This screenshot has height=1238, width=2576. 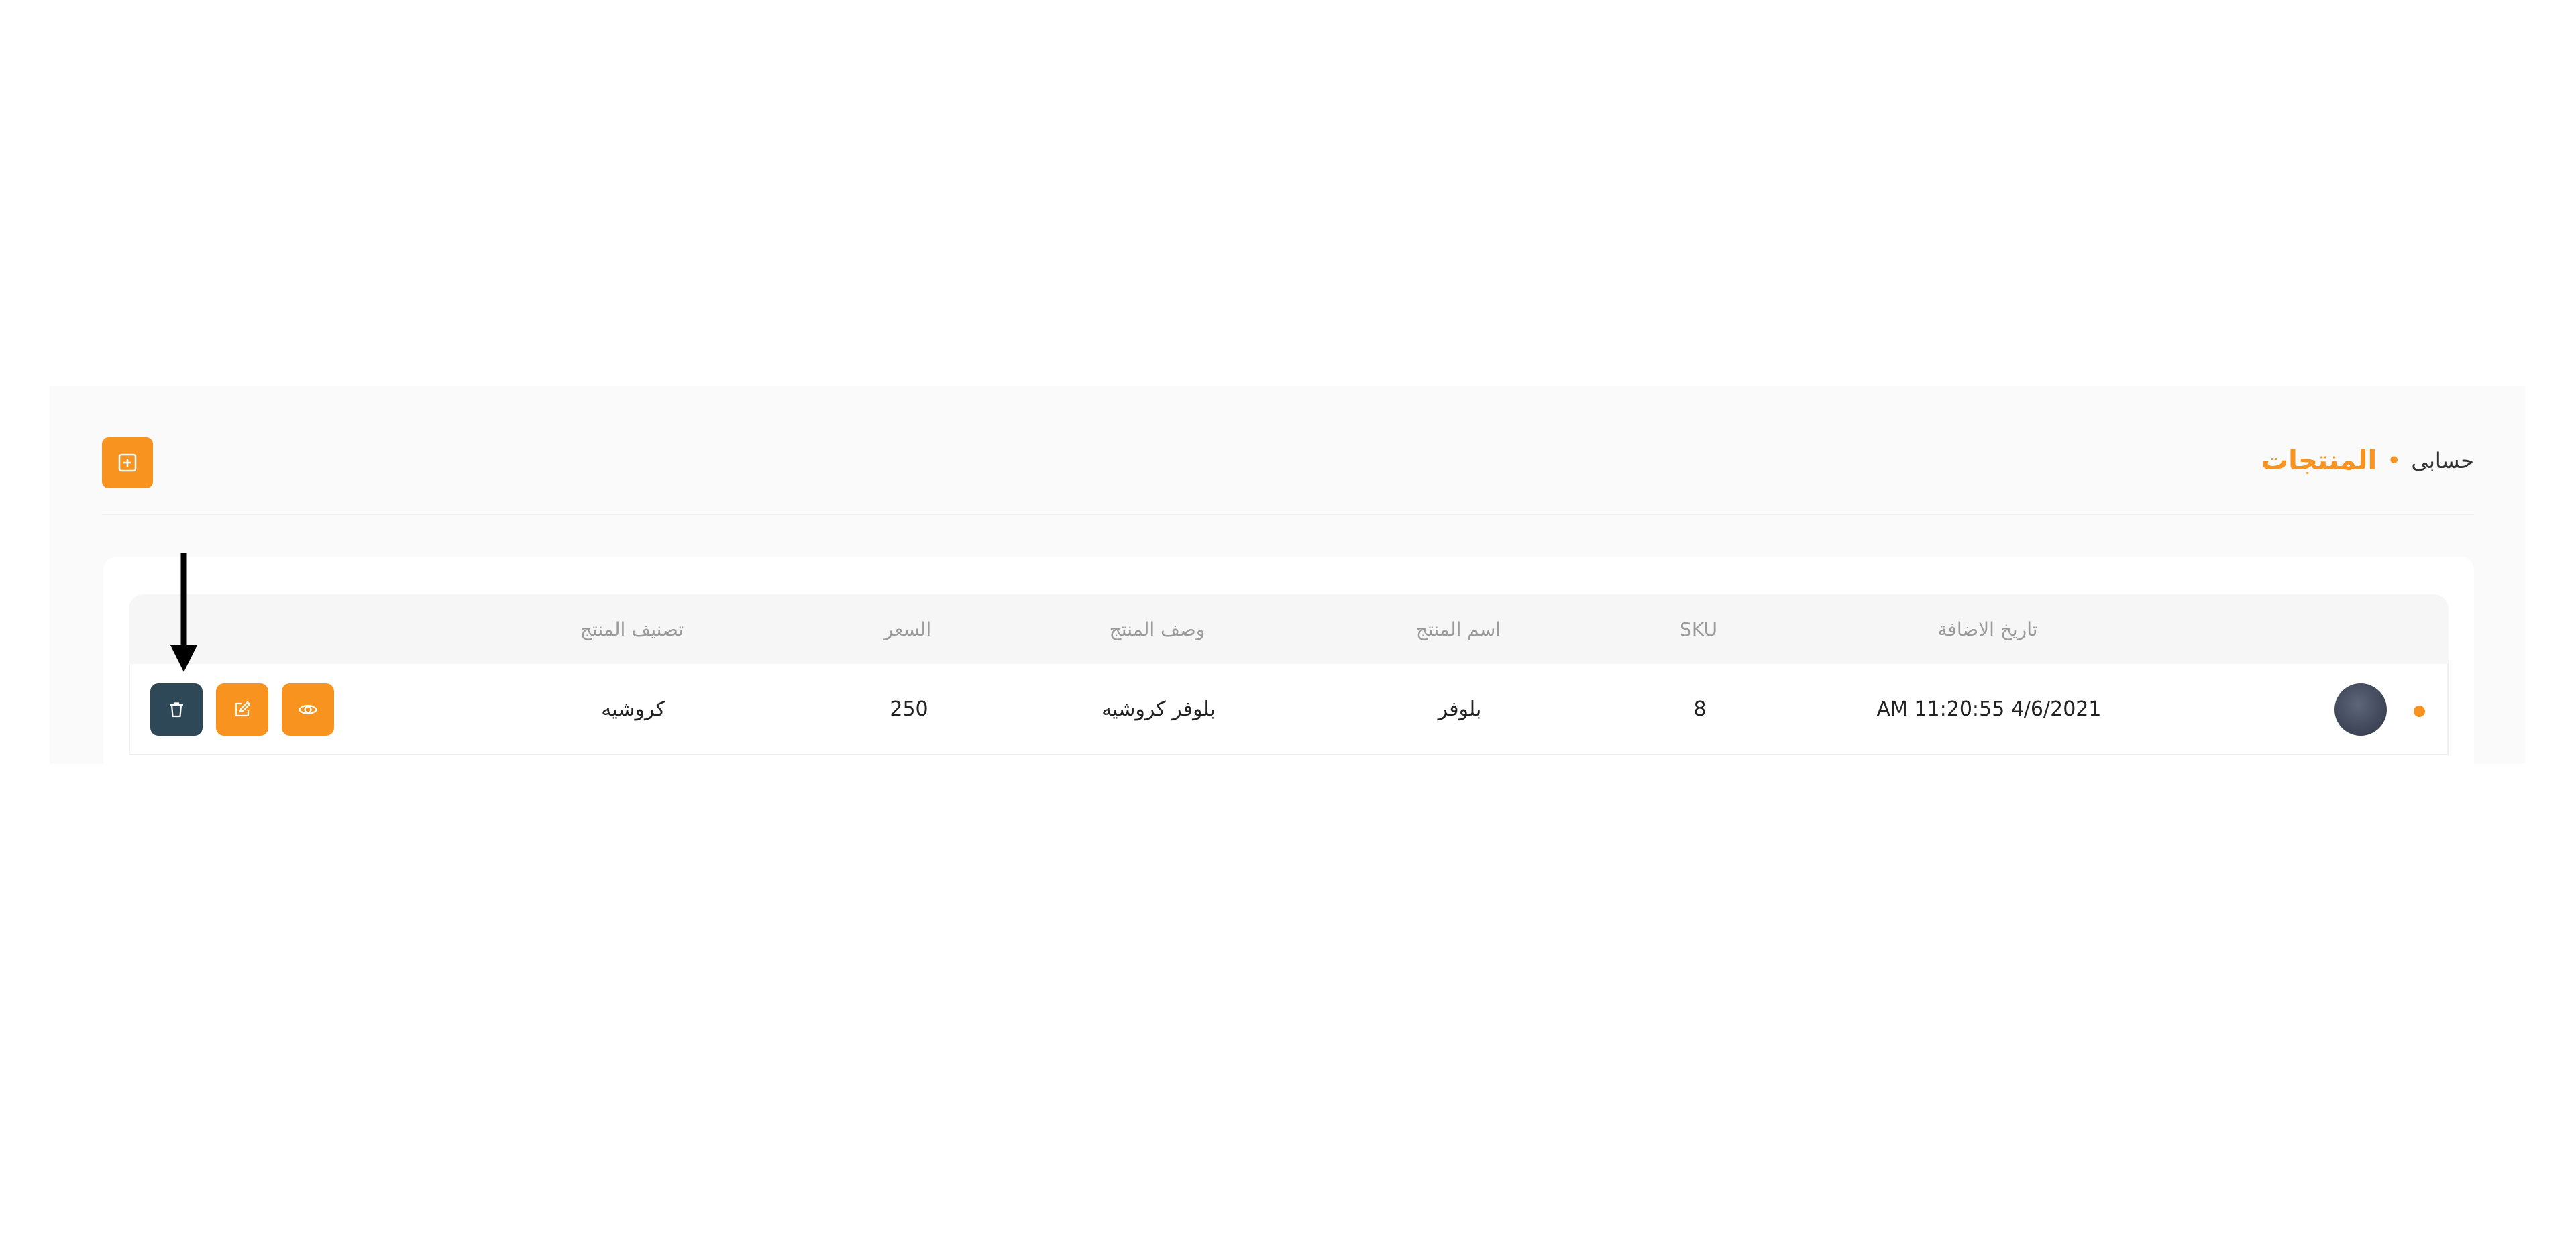 What do you see at coordinates (1700, 709) in the screenshot?
I see `cell-sku: 8` at bounding box center [1700, 709].